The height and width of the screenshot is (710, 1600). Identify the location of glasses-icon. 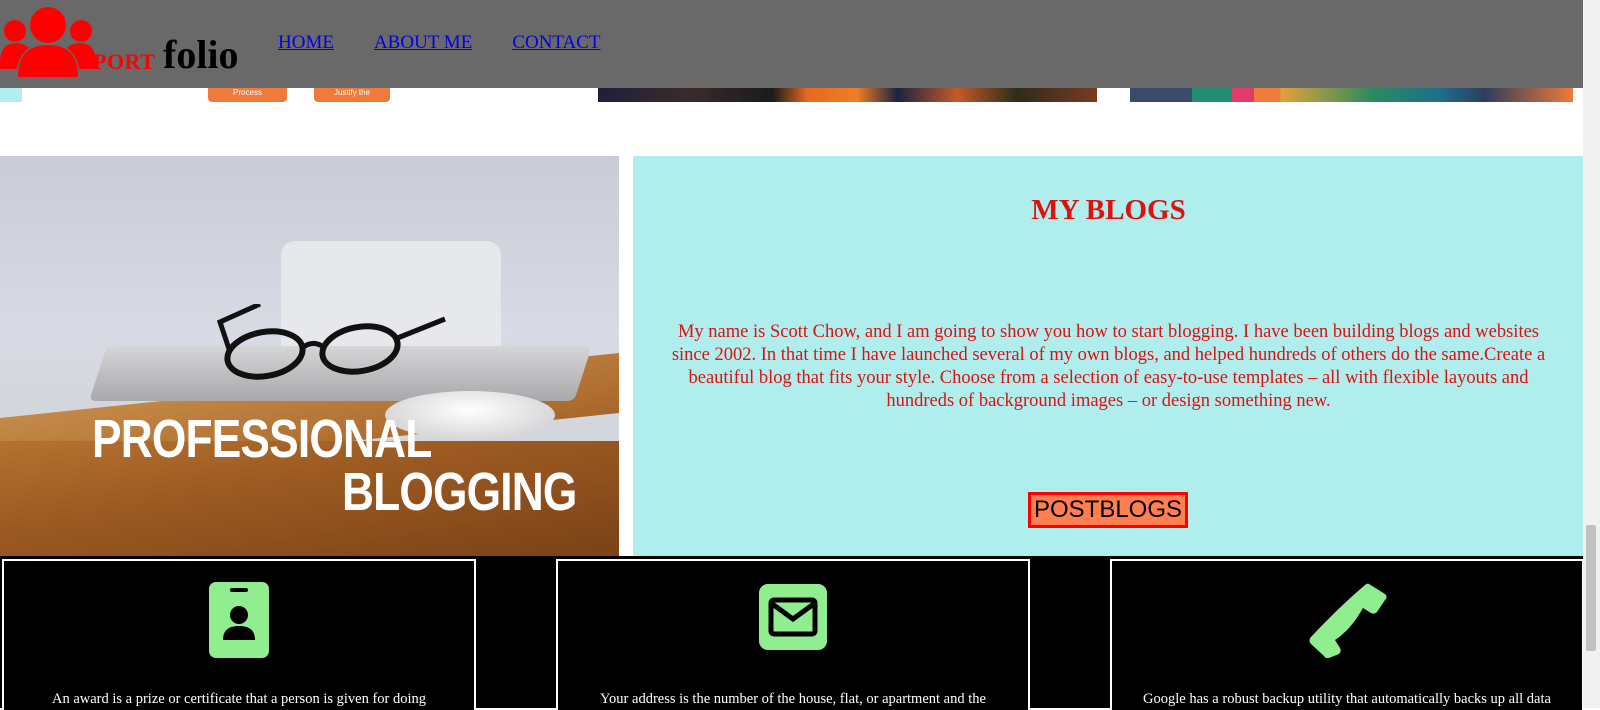
(331, 342).